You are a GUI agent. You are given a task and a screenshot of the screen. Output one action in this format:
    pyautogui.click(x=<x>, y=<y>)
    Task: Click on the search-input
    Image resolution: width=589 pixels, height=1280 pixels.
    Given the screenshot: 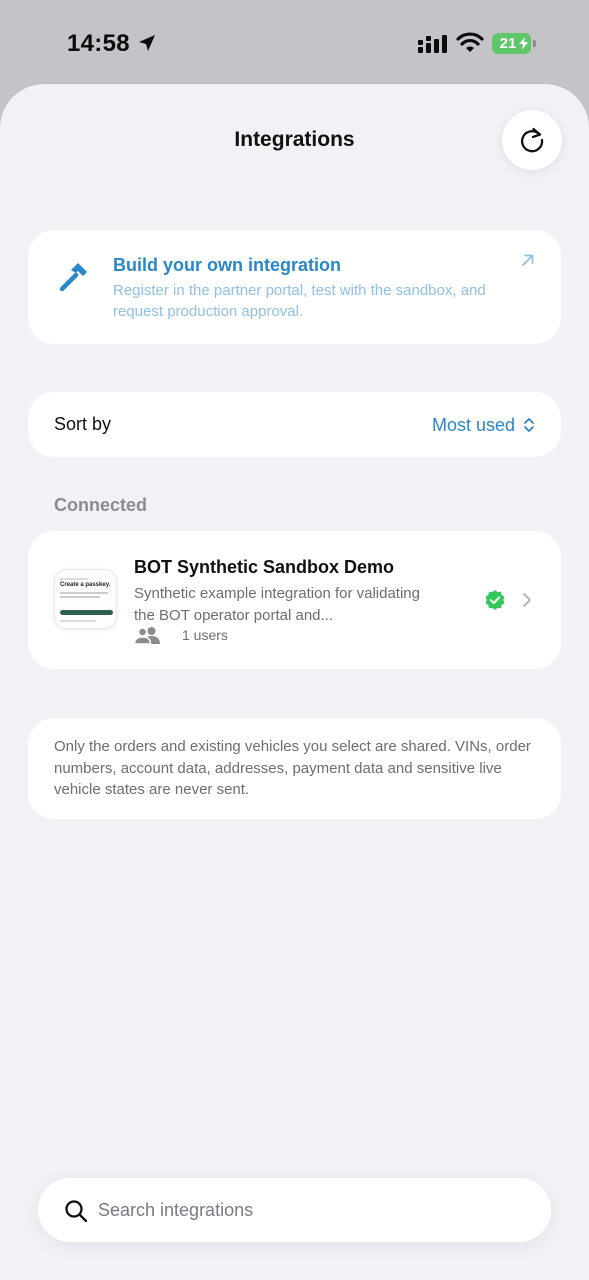 What is the action you would take?
    pyautogui.click(x=308, y=1210)
    